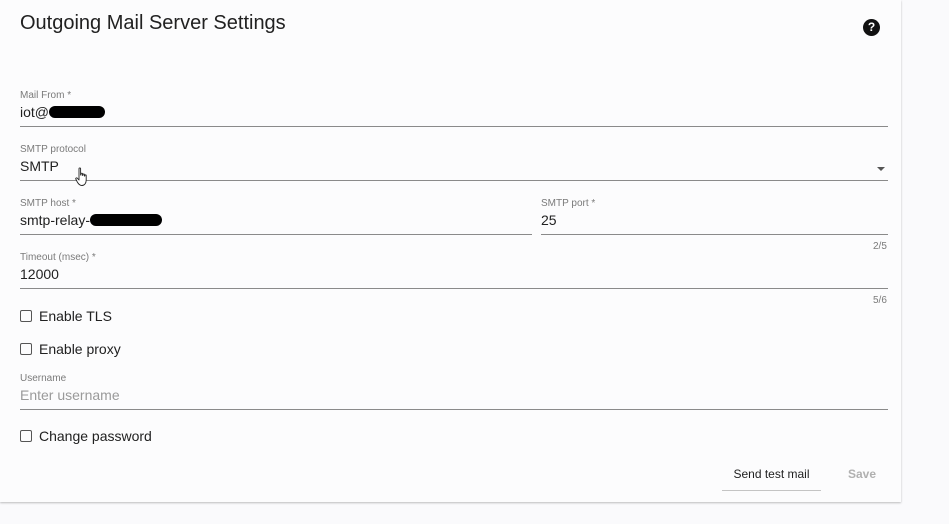  Describe the element at coordinates (454, 409) in the screenshot. I see `username-underline` at that location.